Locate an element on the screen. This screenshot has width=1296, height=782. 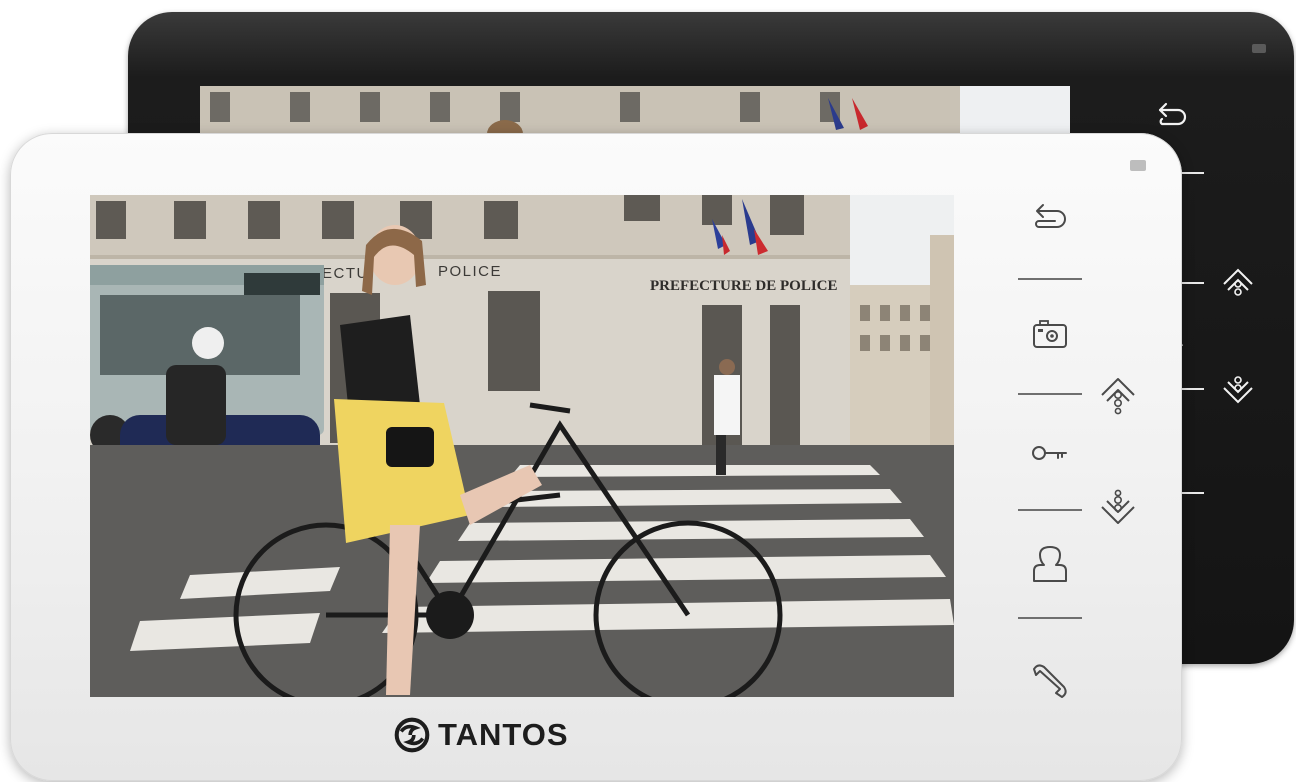
handset-icon is located at coordinates (1050, 679).